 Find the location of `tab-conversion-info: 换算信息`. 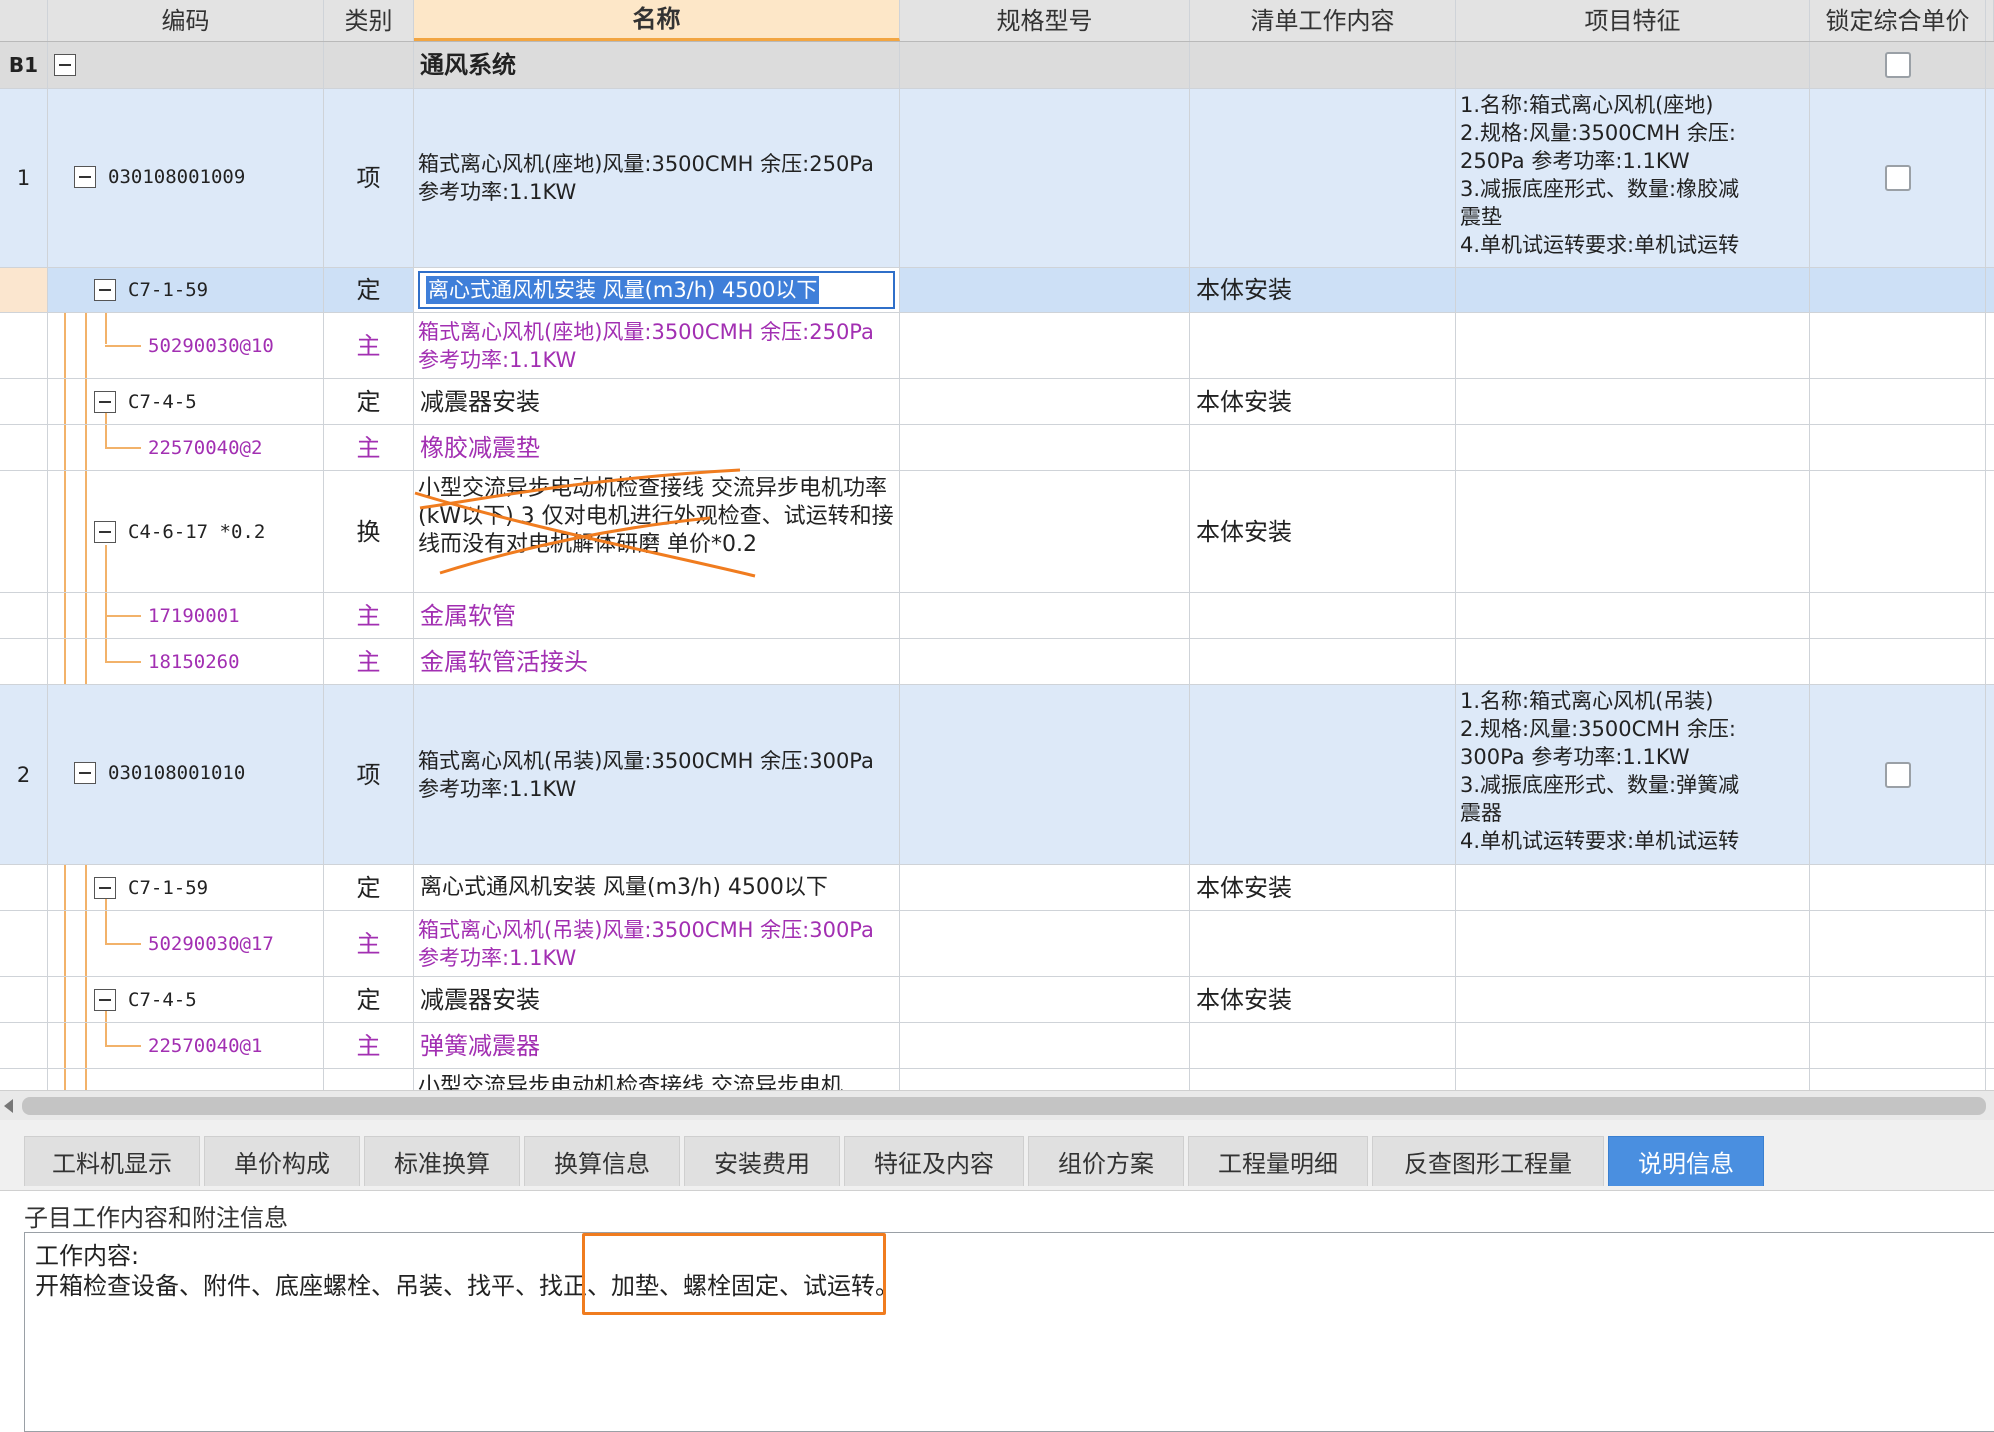

tab-conversion-info: 换算信息 is located at coordinates (602, 1161).